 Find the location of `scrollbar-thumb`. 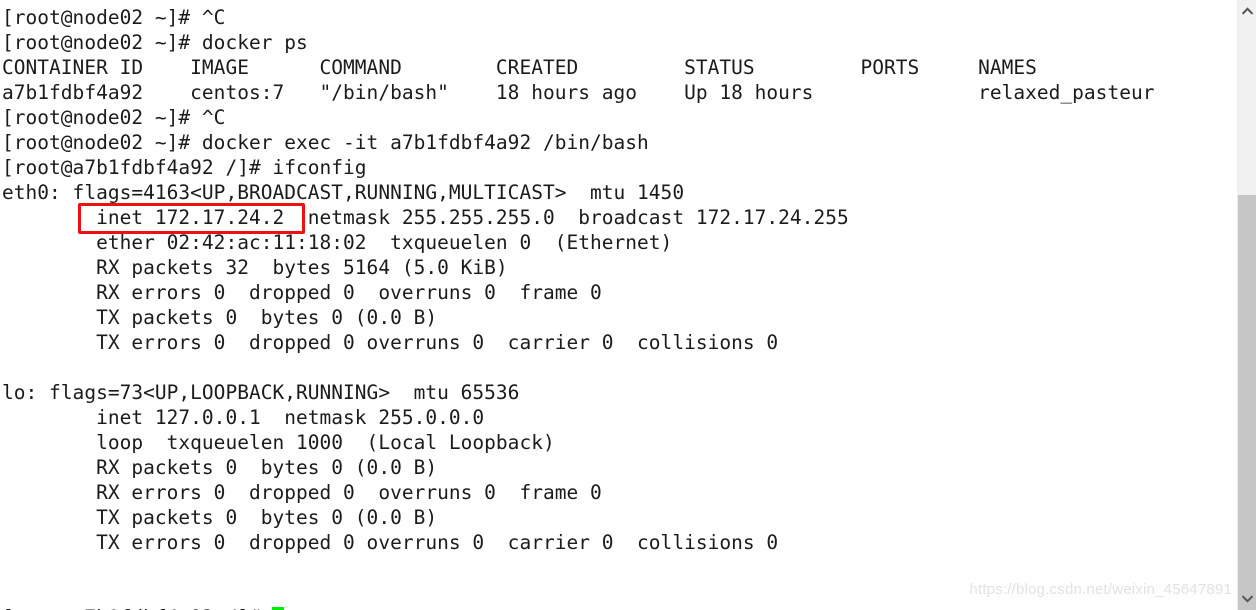

scrollbar-thumb is located at coordinates (1247, 402).